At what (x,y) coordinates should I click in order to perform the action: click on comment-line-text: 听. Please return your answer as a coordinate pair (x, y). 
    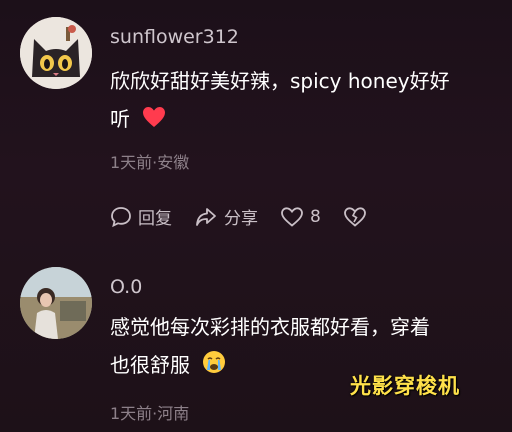
    Looking at the image, I should click on (120, 119).